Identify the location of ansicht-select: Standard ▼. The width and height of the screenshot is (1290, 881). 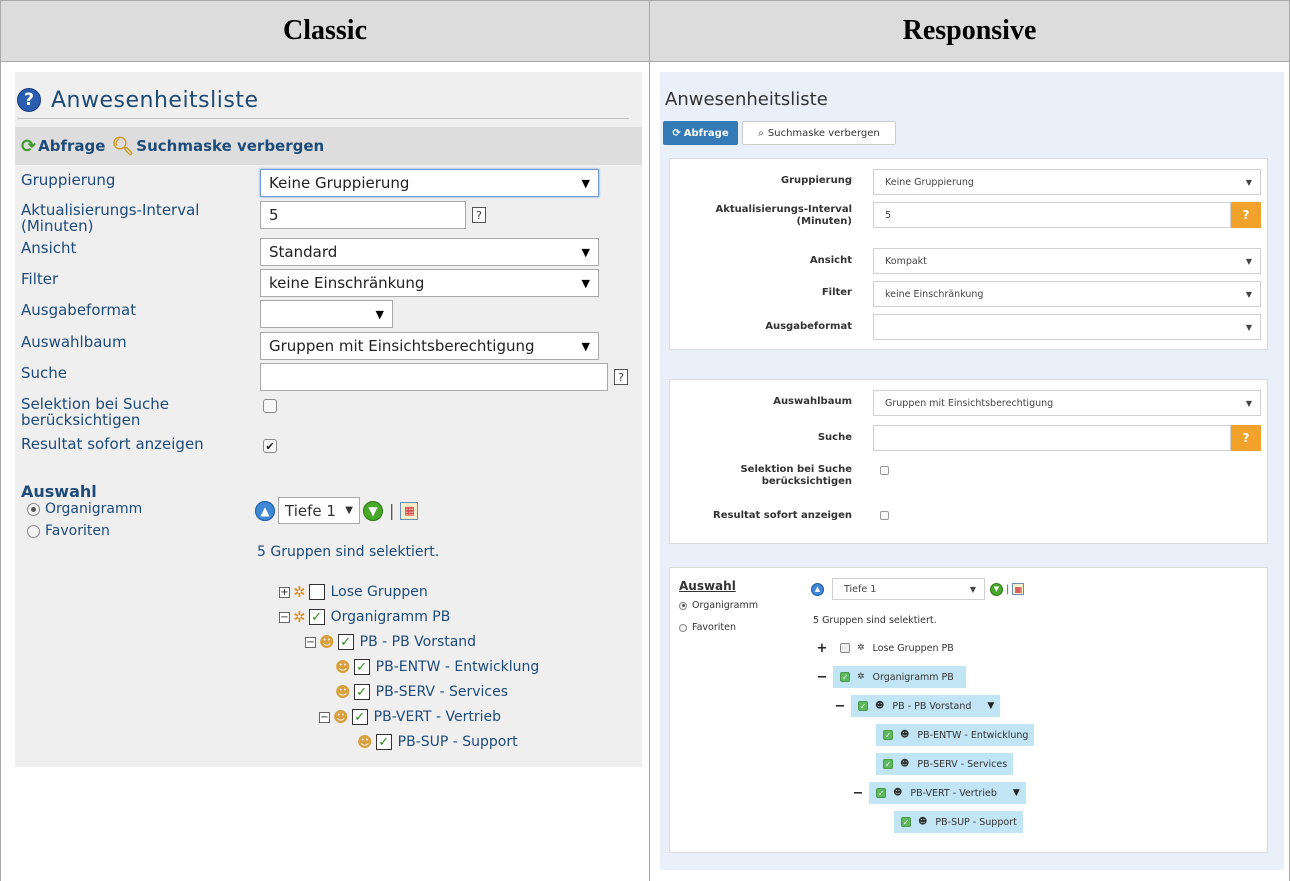
(429, 252).